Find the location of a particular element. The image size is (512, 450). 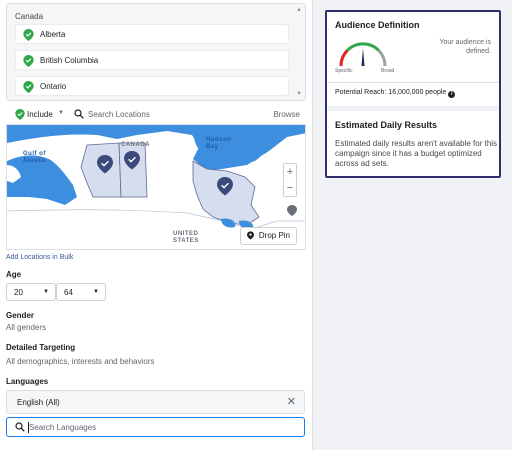

scroll-down-icon: ▼ is located at coordinates (299, 94).